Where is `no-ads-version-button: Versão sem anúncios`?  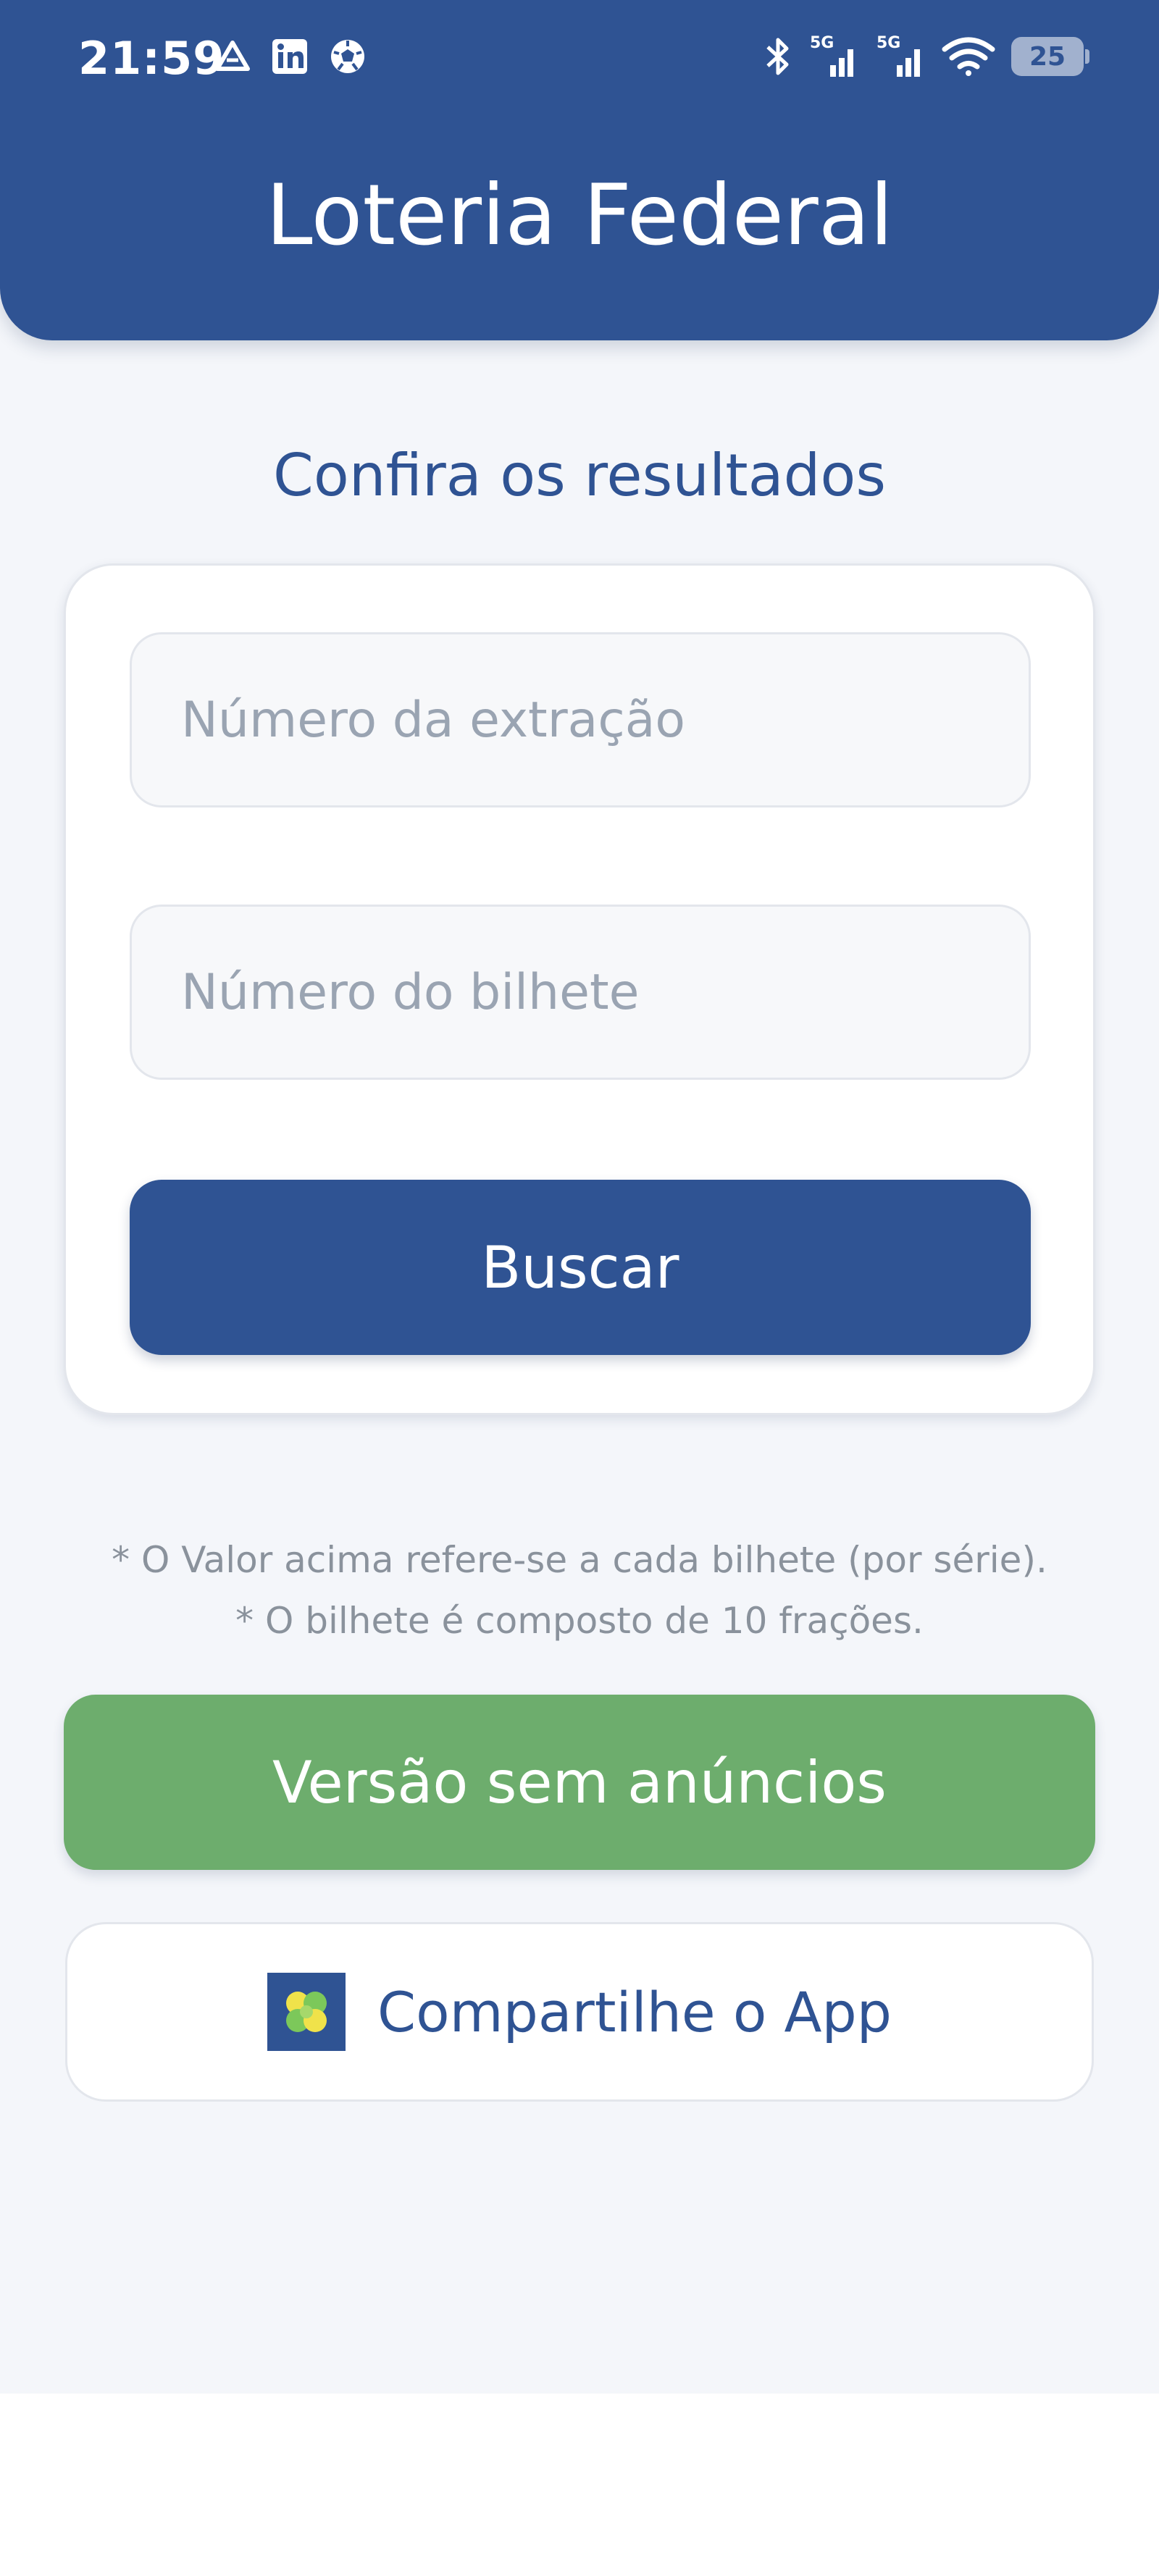
no-ads-version-button: Versão sem anúncios is located at coordinates (579, 1782).